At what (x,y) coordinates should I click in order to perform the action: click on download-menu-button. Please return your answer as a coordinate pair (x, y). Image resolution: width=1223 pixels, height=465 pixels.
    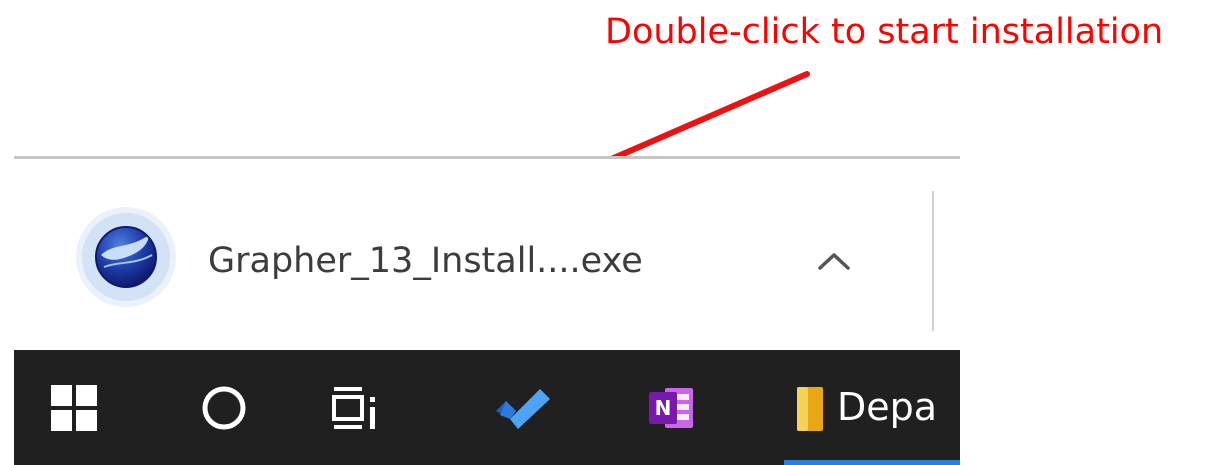
    Looking at the image, I should click on (834, 261).